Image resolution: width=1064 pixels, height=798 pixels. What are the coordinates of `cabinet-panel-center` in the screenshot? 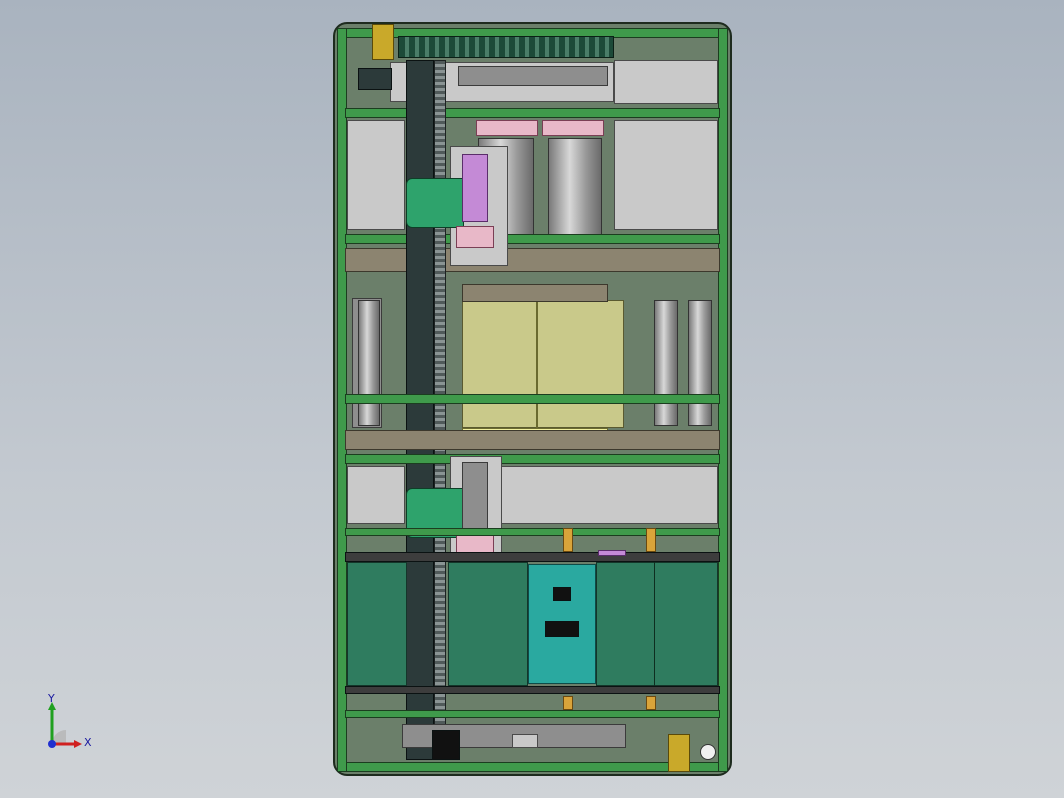 It's located at (488, 624).